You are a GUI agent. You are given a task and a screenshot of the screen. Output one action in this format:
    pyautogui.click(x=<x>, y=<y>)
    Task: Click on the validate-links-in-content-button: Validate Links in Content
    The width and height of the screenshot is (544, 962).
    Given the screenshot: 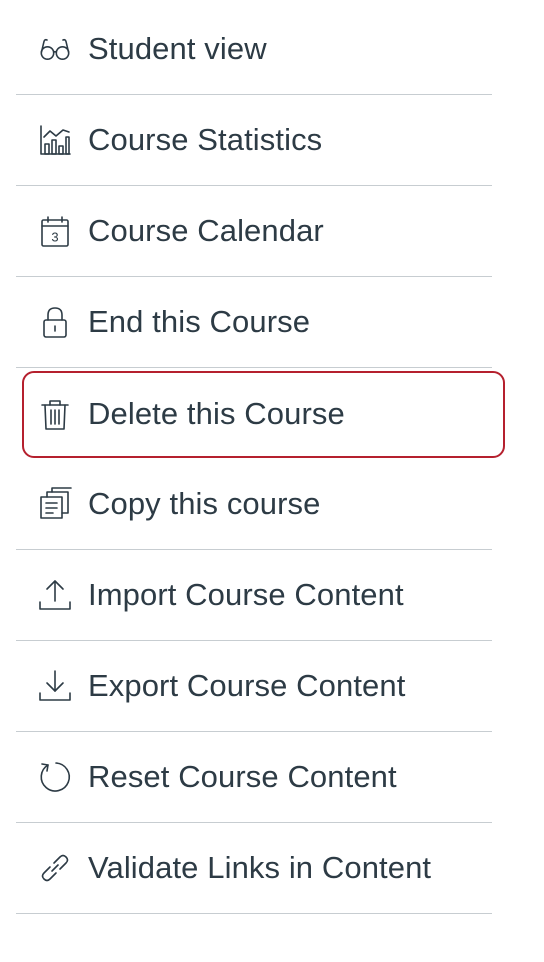 What is the action you would take?
    pyautogui.click(x=254, y=868)
    